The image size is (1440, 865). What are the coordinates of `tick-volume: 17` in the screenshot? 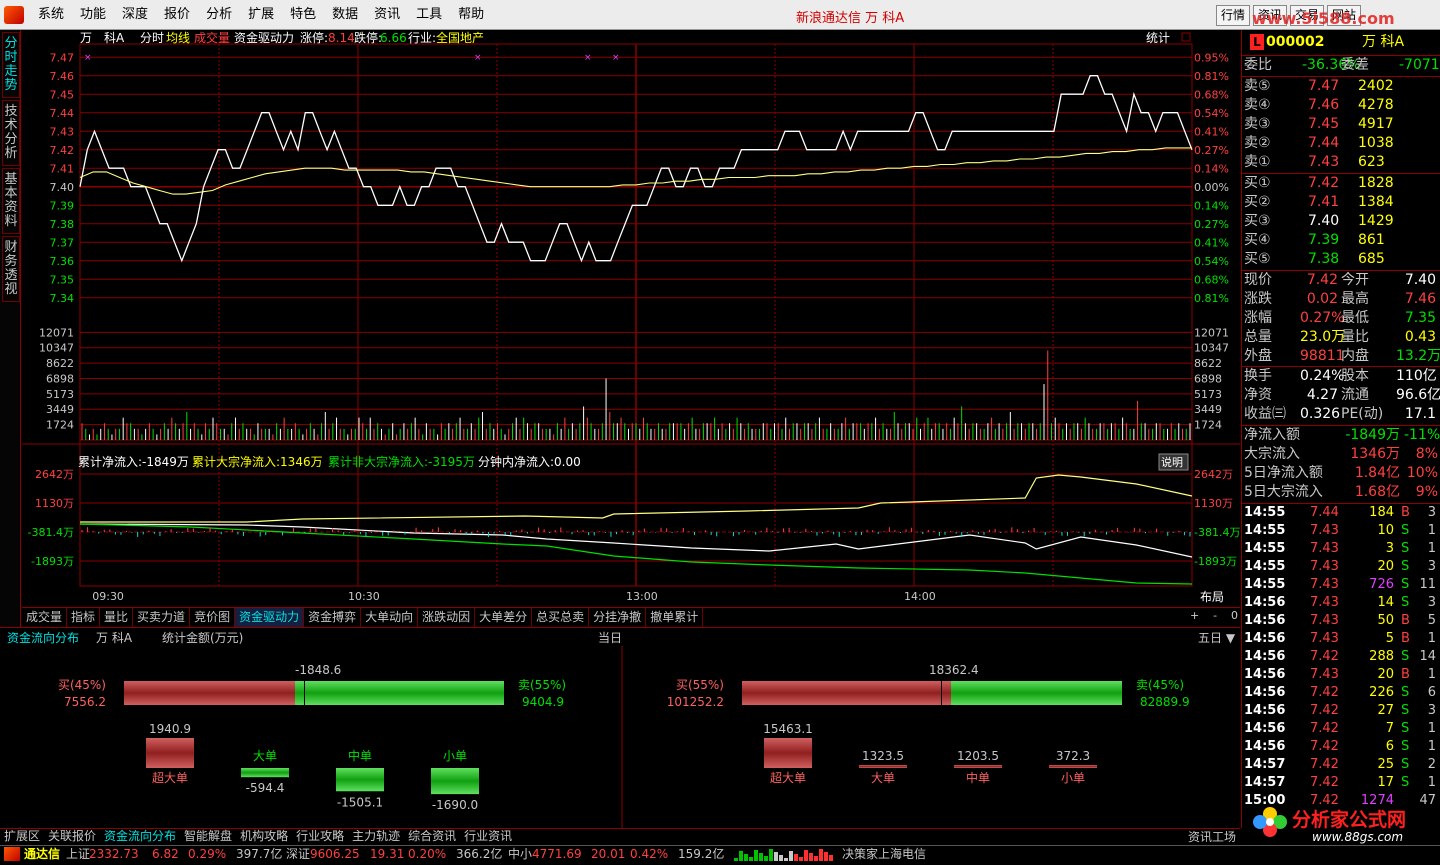 It's located at (1385, 782).